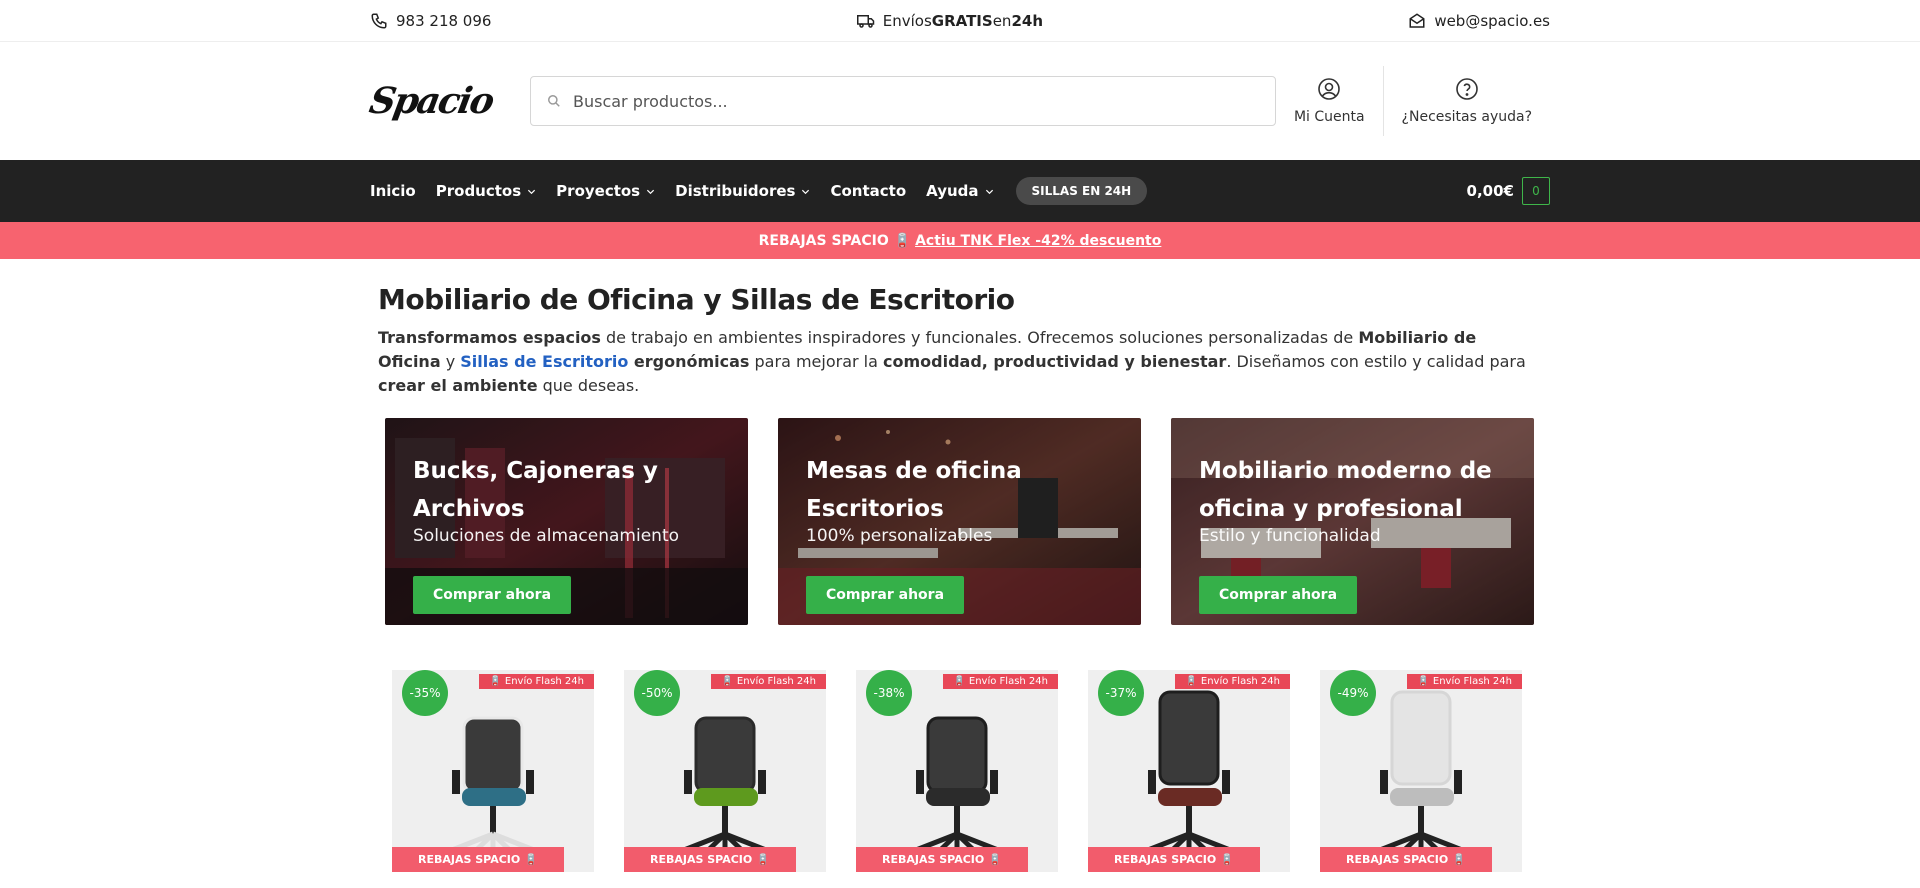 This screenshot has width=1920, height=888. I want to click on product-image: -37% 🪫 Envío Flash 24h REBAJAS SPACIO 🪫, so click(1189, 771).